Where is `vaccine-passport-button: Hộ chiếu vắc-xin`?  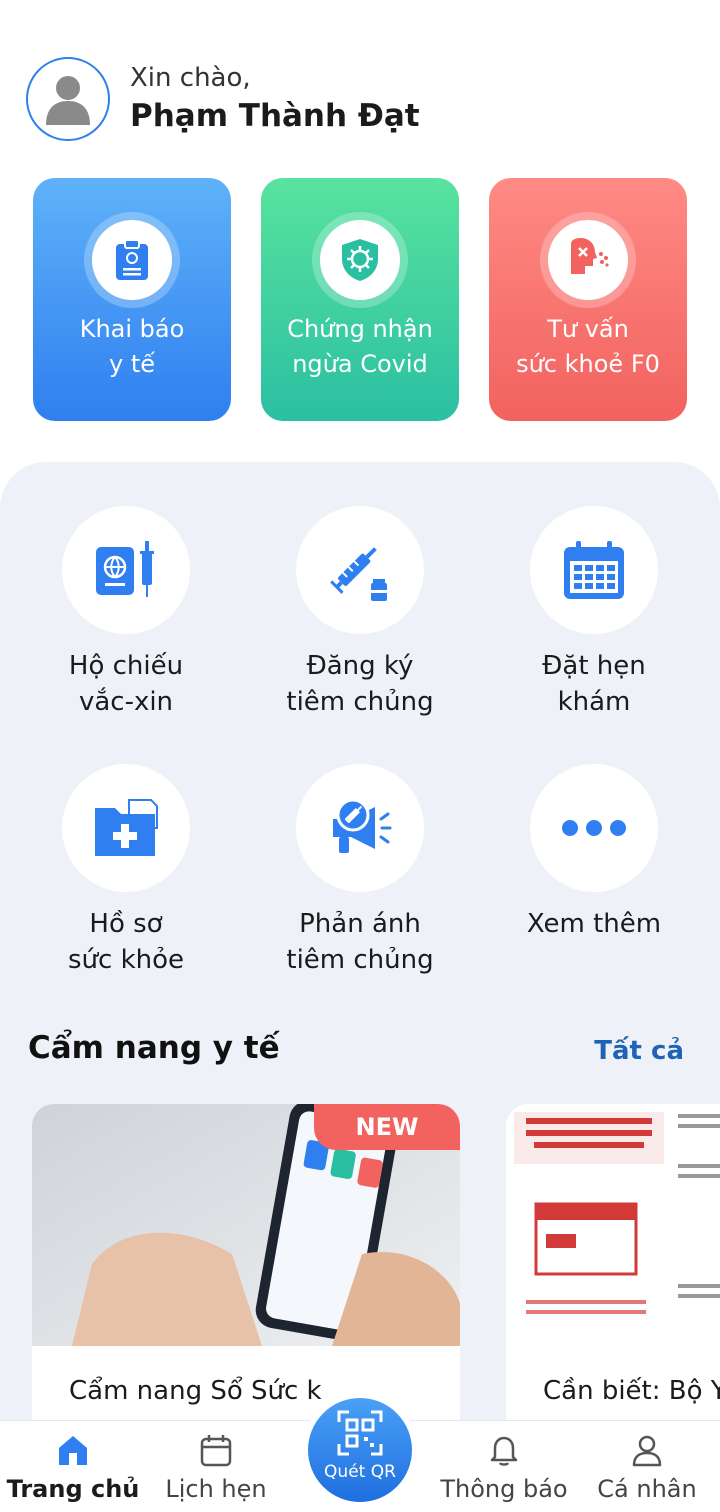
vaccine-passport-button: Hộ chiếu vắc-xin is located at coordinates (126, 613).